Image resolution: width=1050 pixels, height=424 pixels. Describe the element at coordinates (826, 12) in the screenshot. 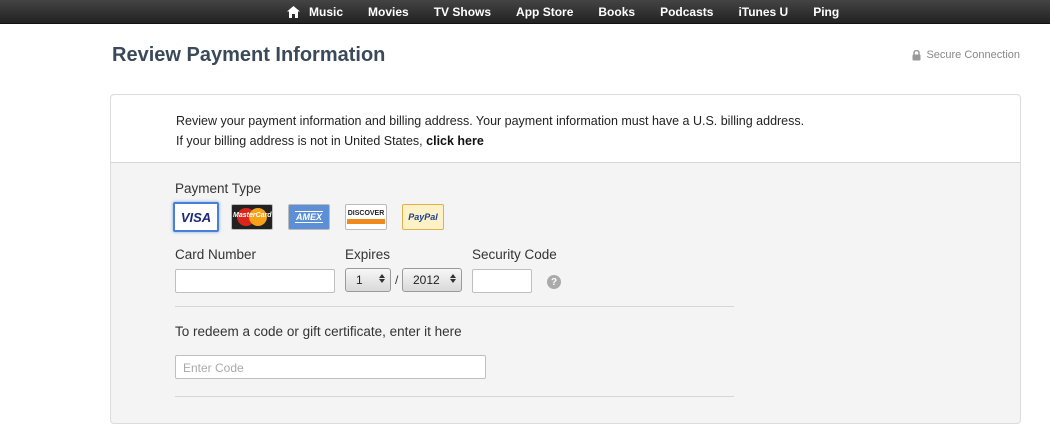

I see `nav-item-ping: Ping` at that location.